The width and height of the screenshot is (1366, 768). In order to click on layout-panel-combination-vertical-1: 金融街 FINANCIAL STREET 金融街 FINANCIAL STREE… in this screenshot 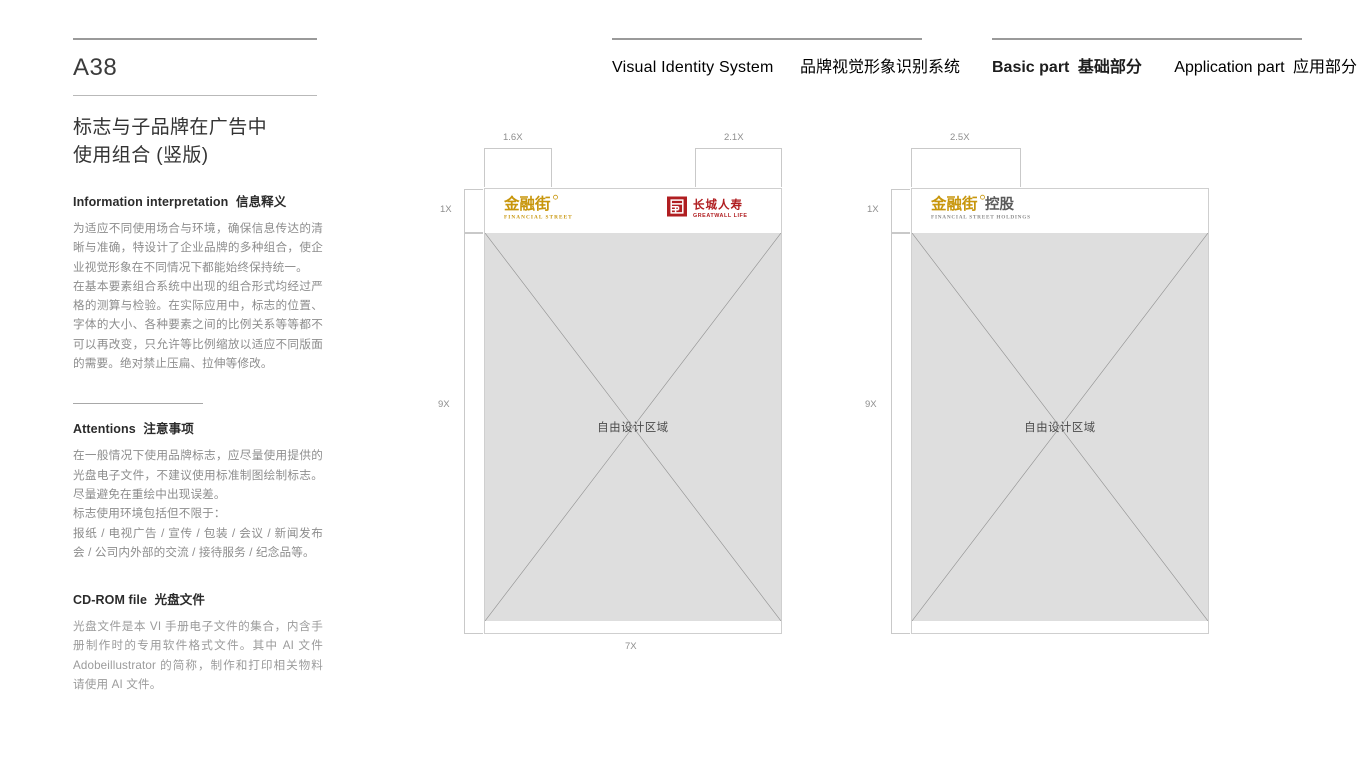, I will do `click(633, 411)`.